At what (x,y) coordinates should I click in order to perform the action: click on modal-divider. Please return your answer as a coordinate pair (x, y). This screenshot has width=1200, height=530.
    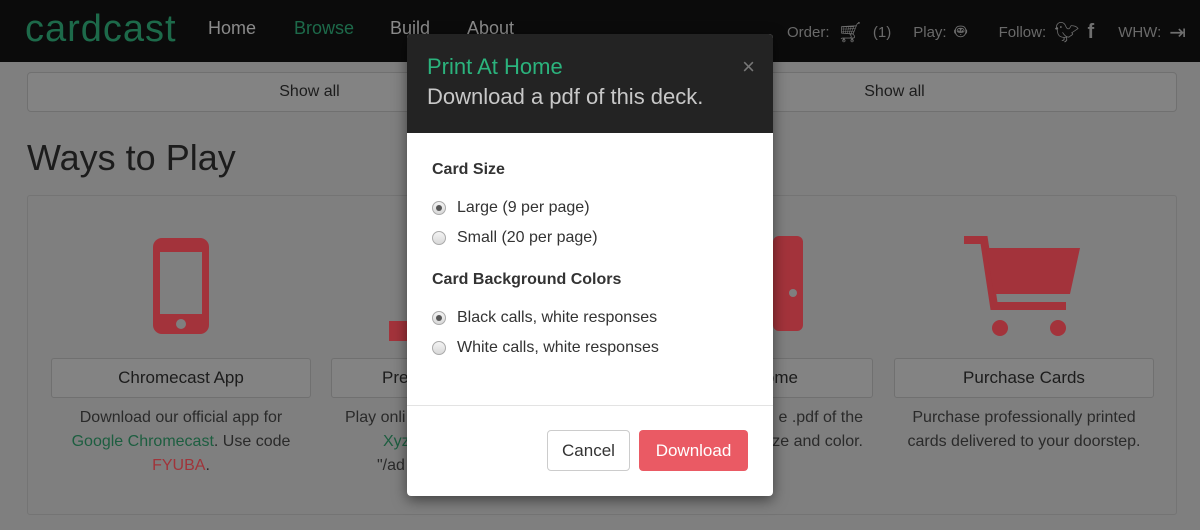
    Looking at the image, I should click on (590, 405).